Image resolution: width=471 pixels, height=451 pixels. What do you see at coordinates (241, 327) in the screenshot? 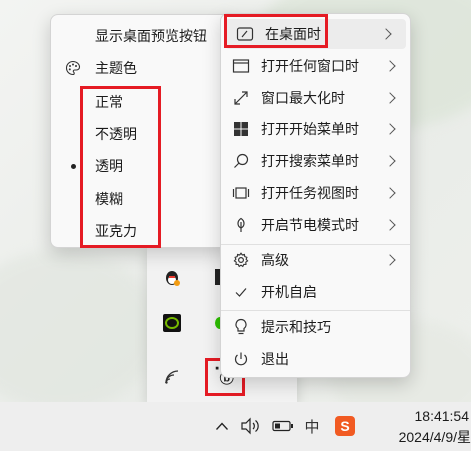
I see `lightbulb-icon` at bounding box center [241, 327].